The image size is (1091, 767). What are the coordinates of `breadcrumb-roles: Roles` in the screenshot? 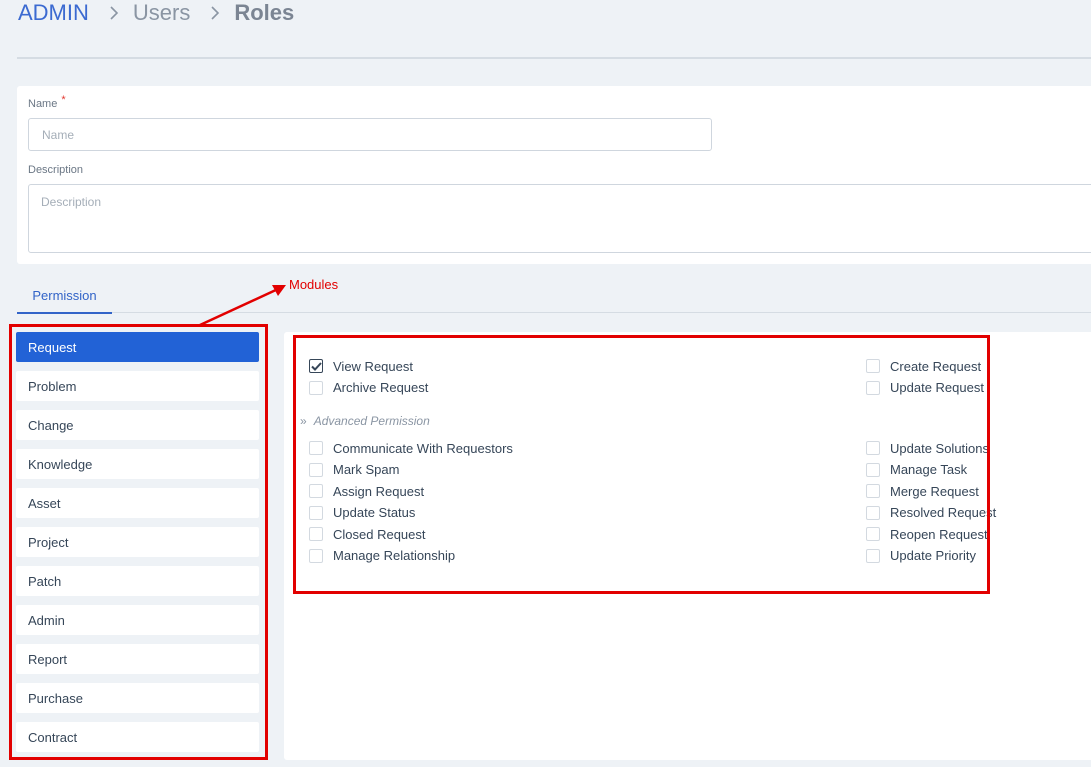 It's located at (264, 12).